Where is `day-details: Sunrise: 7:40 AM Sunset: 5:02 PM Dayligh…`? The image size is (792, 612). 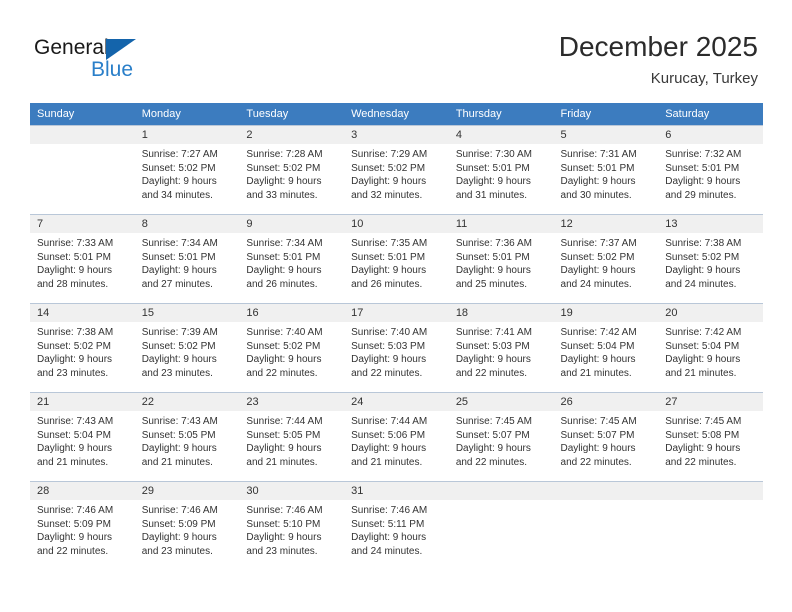 day-details: Sunrise: 7:40 AM Sunset: 5:02 PM Dayligh… is located at coordinates (291, 351).